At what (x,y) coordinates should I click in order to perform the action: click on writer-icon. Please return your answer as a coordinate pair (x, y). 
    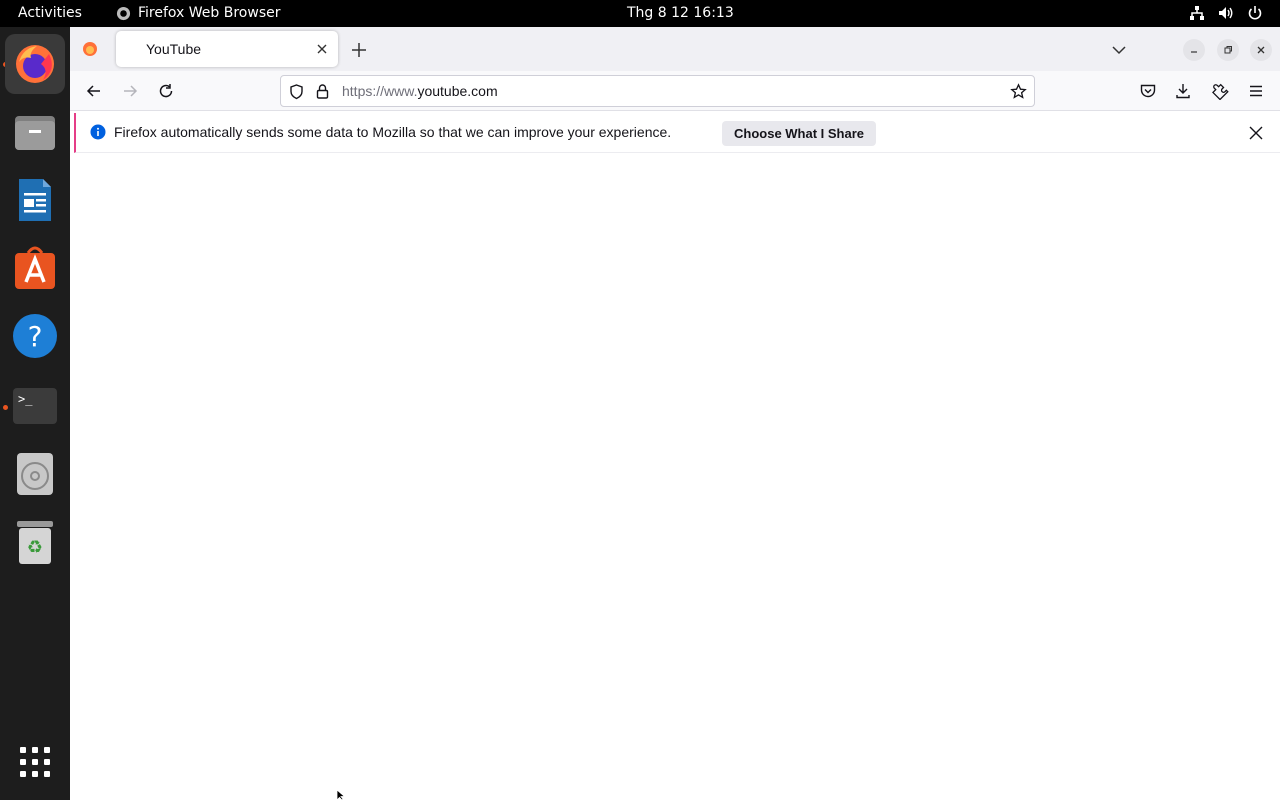
    Looking at the image, I should click on (35, 200).